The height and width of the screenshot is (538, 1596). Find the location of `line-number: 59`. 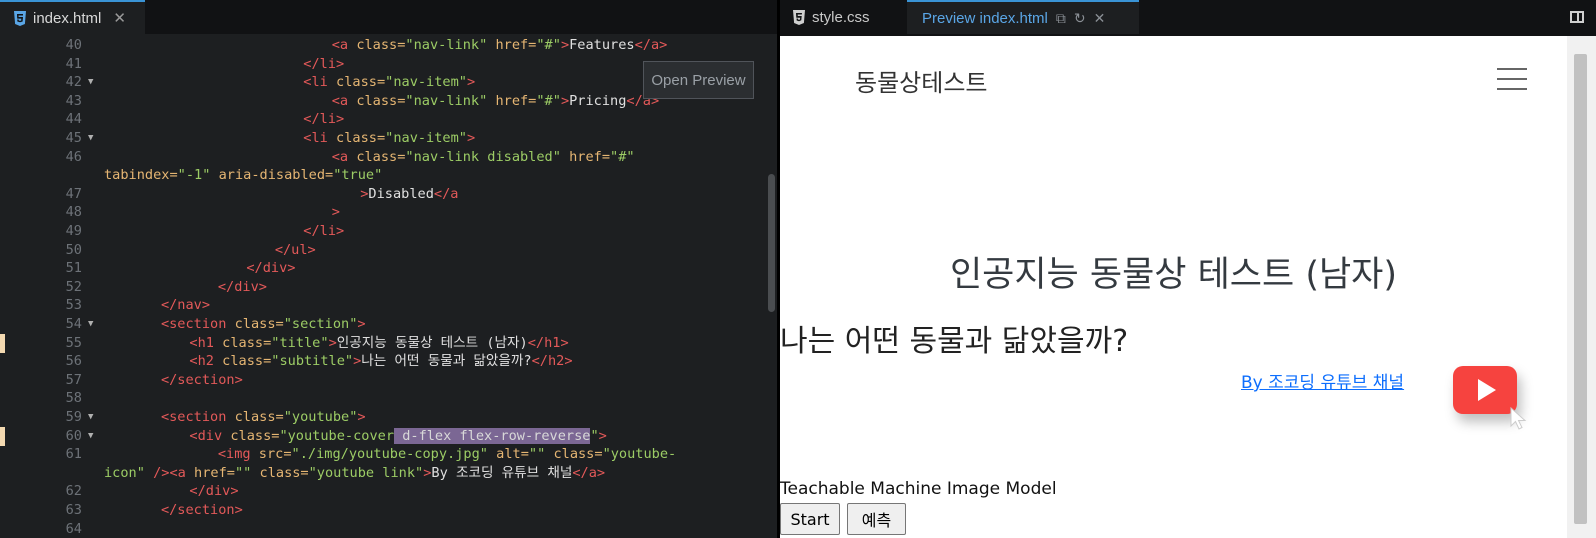

line-number: 59 is located at coordinates (73, 417).